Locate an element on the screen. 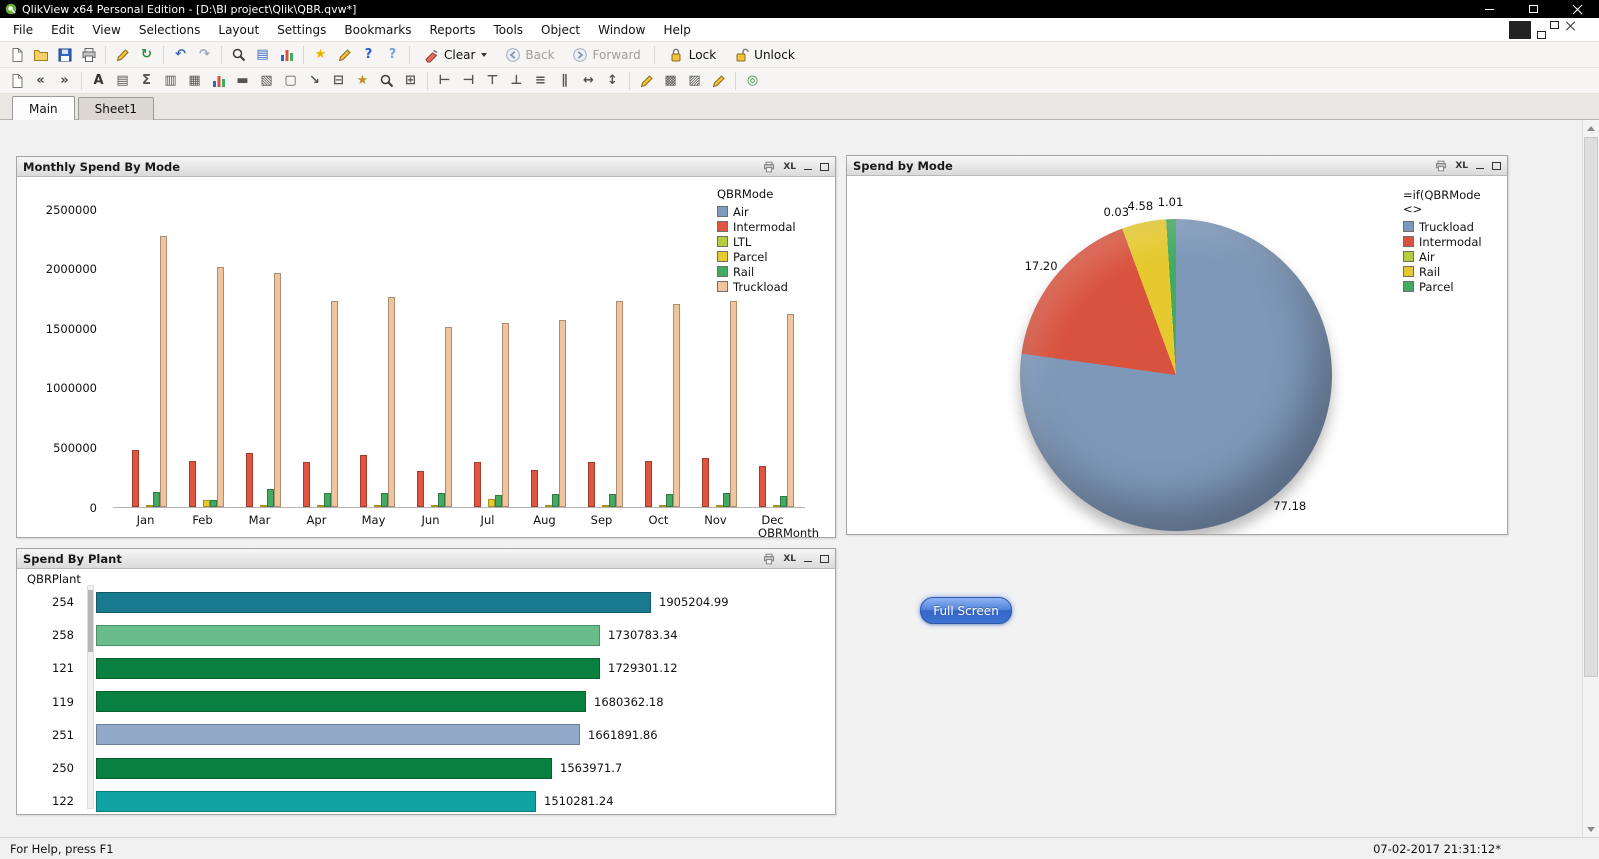 Image resolution: width=1599 pixels, height=859 pixels. bar-truckload-sep is located at coordinates (619, 404).